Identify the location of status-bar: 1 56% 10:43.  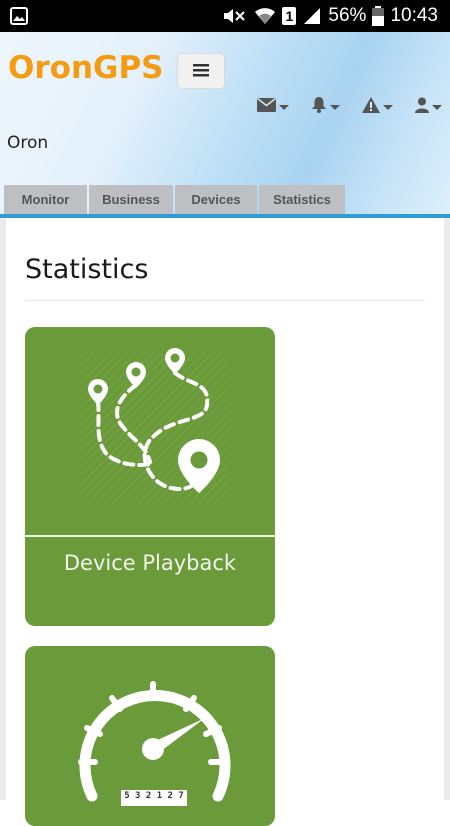
(225, 16).